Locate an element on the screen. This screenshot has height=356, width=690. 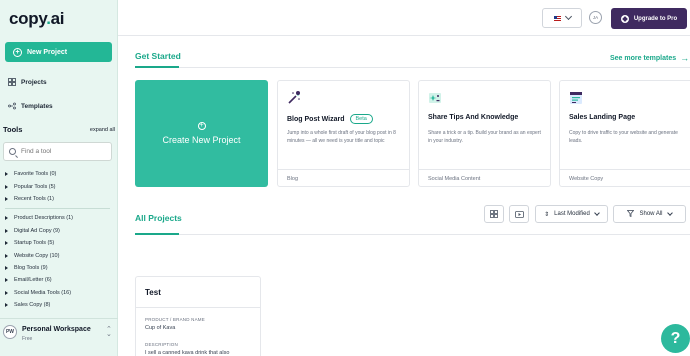
tool-group-product-descriptions: Product Descriptions (1) is located at coordinates (60, 218).